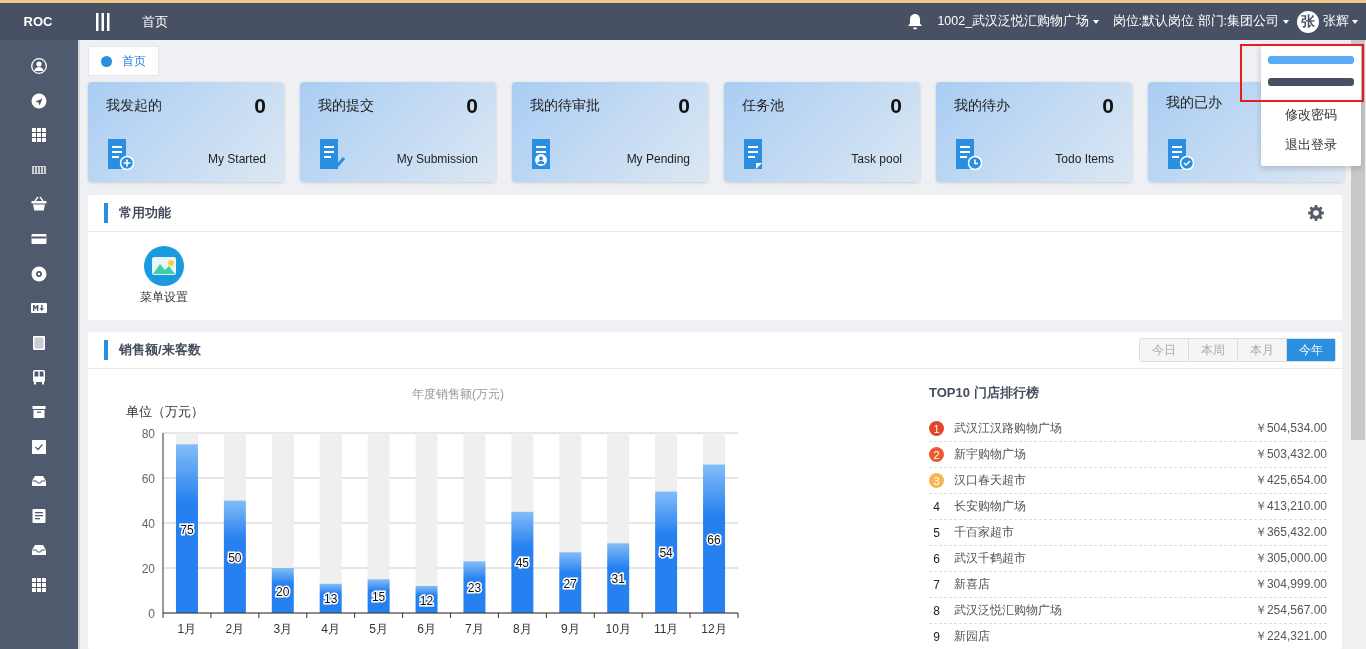 The width and height of the screenshot is (1366, 649). Describe the element at coordinates (1290, 610) in the screenshot. I see `amount: ￥254,567.00` at that location.